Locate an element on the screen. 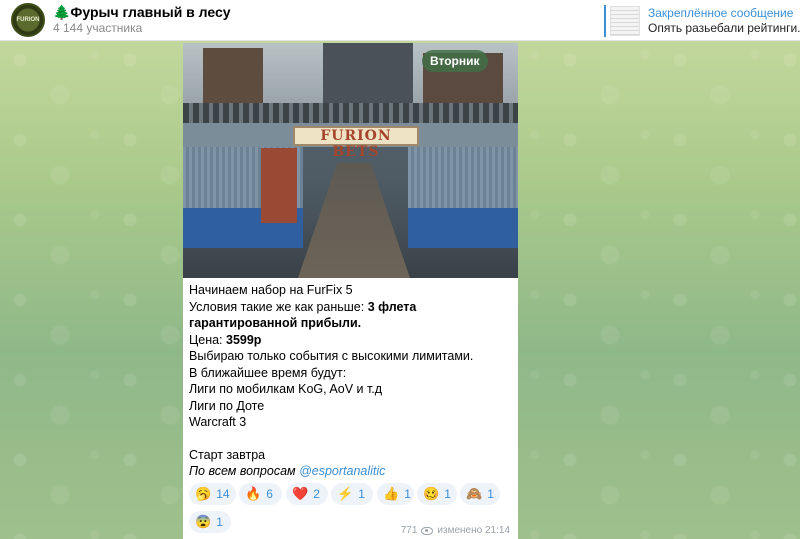 The width and height of the screenshot is (800, 539). reaction-thumbs-up: 👍 1 is located at coordinates (395, 494).